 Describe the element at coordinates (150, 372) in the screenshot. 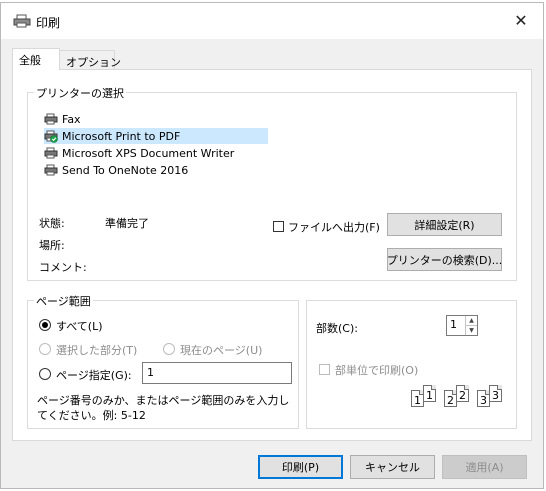

I see `page-range-pages-value: 1` at that location.